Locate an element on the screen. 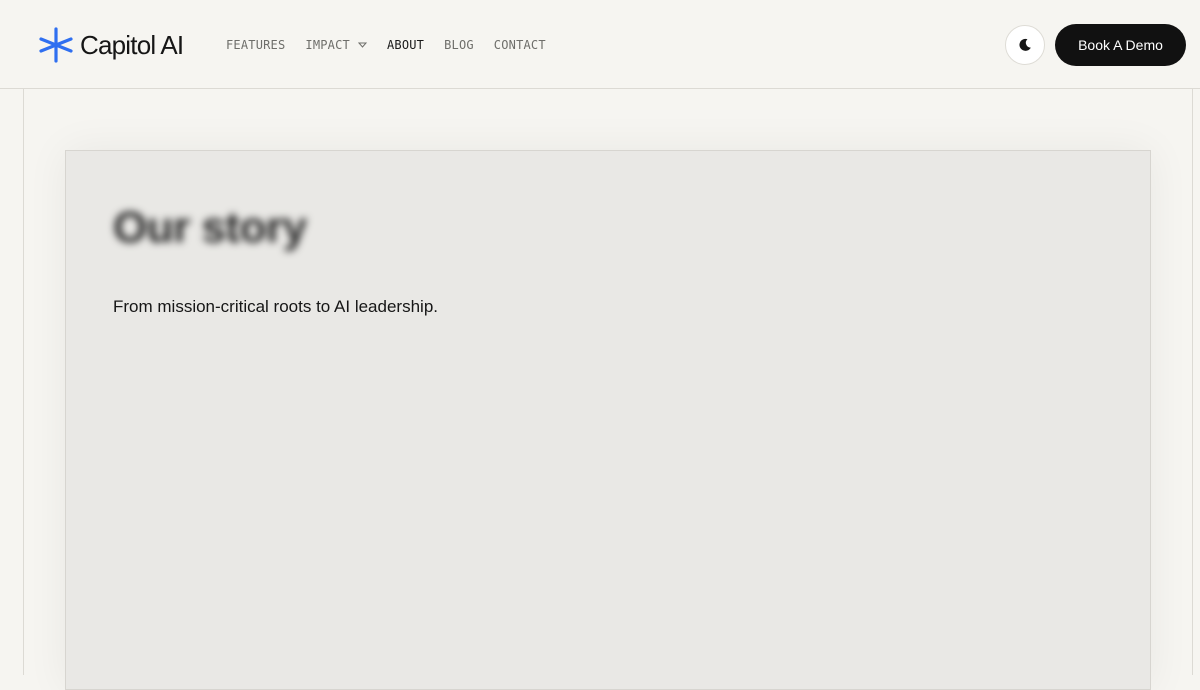  book-demo-button: Book A Demo is located at coordinates (1120, 45).